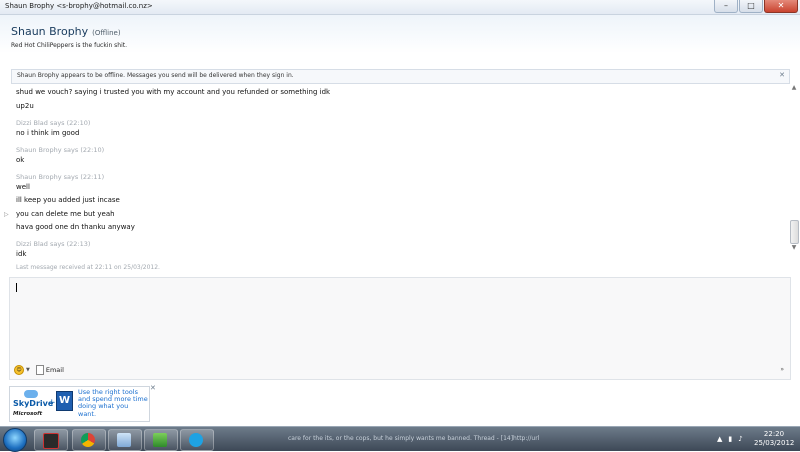 This screenshot has height=452, width=800. Describe the element at coordinates (60, 177) in the screenshot. I see `sender-header: Shaun Brophy says (22:11)` at that location.